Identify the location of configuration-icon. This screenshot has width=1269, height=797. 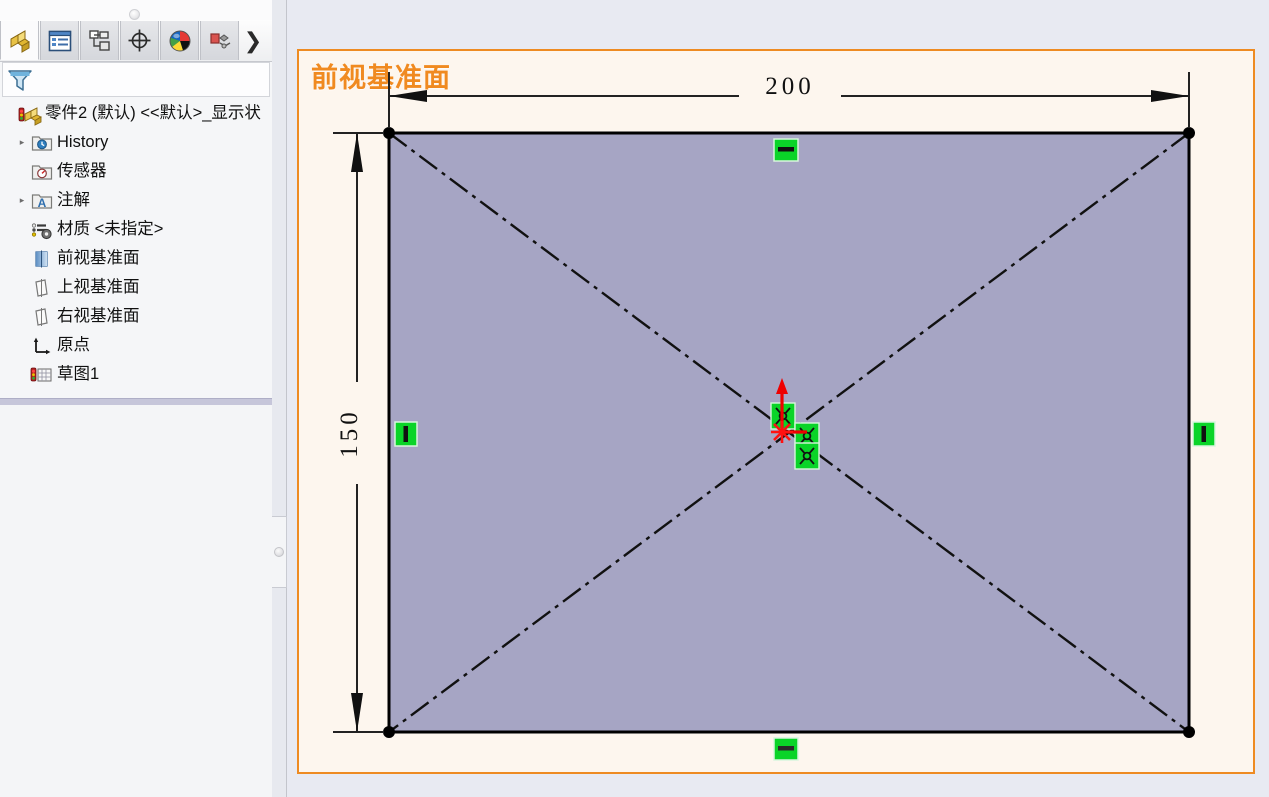
(99, 40).